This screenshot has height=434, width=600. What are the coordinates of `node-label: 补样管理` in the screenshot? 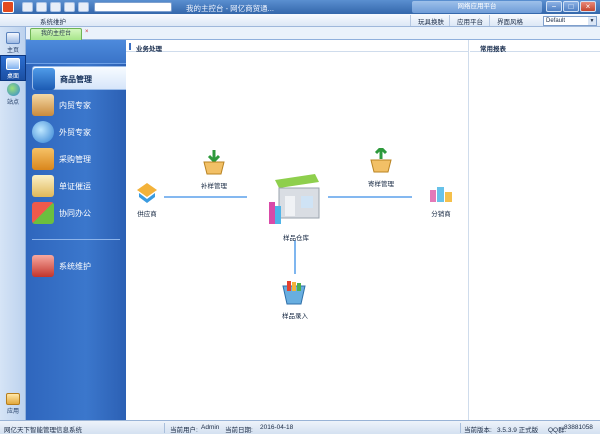 It's located at (214, 186).